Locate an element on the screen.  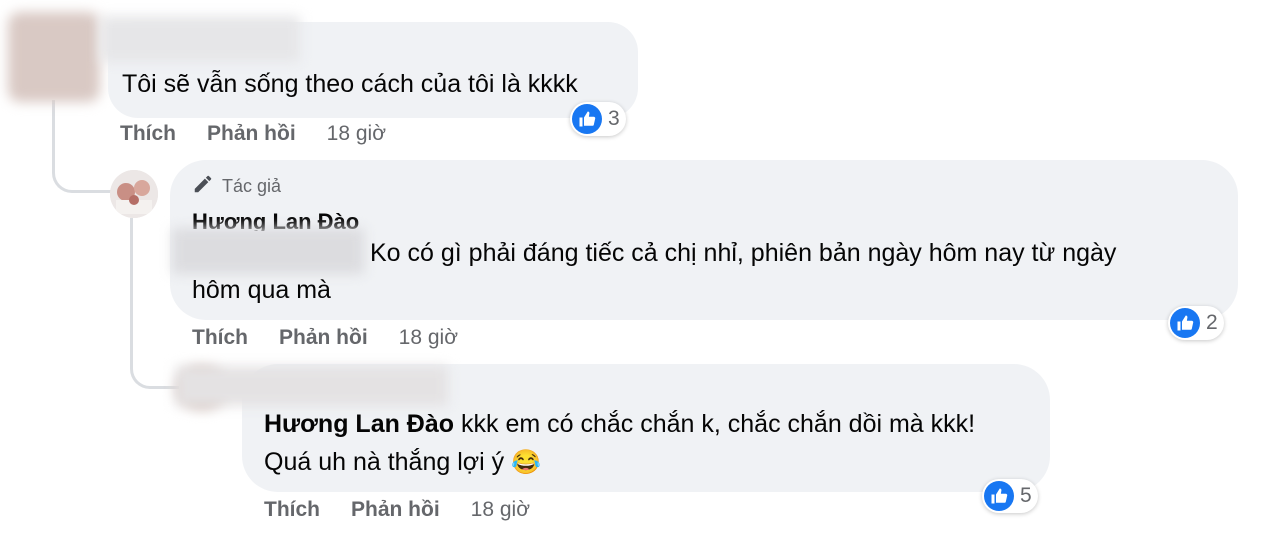
reaction-summary: 2 is located at coordinates (1196, 323).